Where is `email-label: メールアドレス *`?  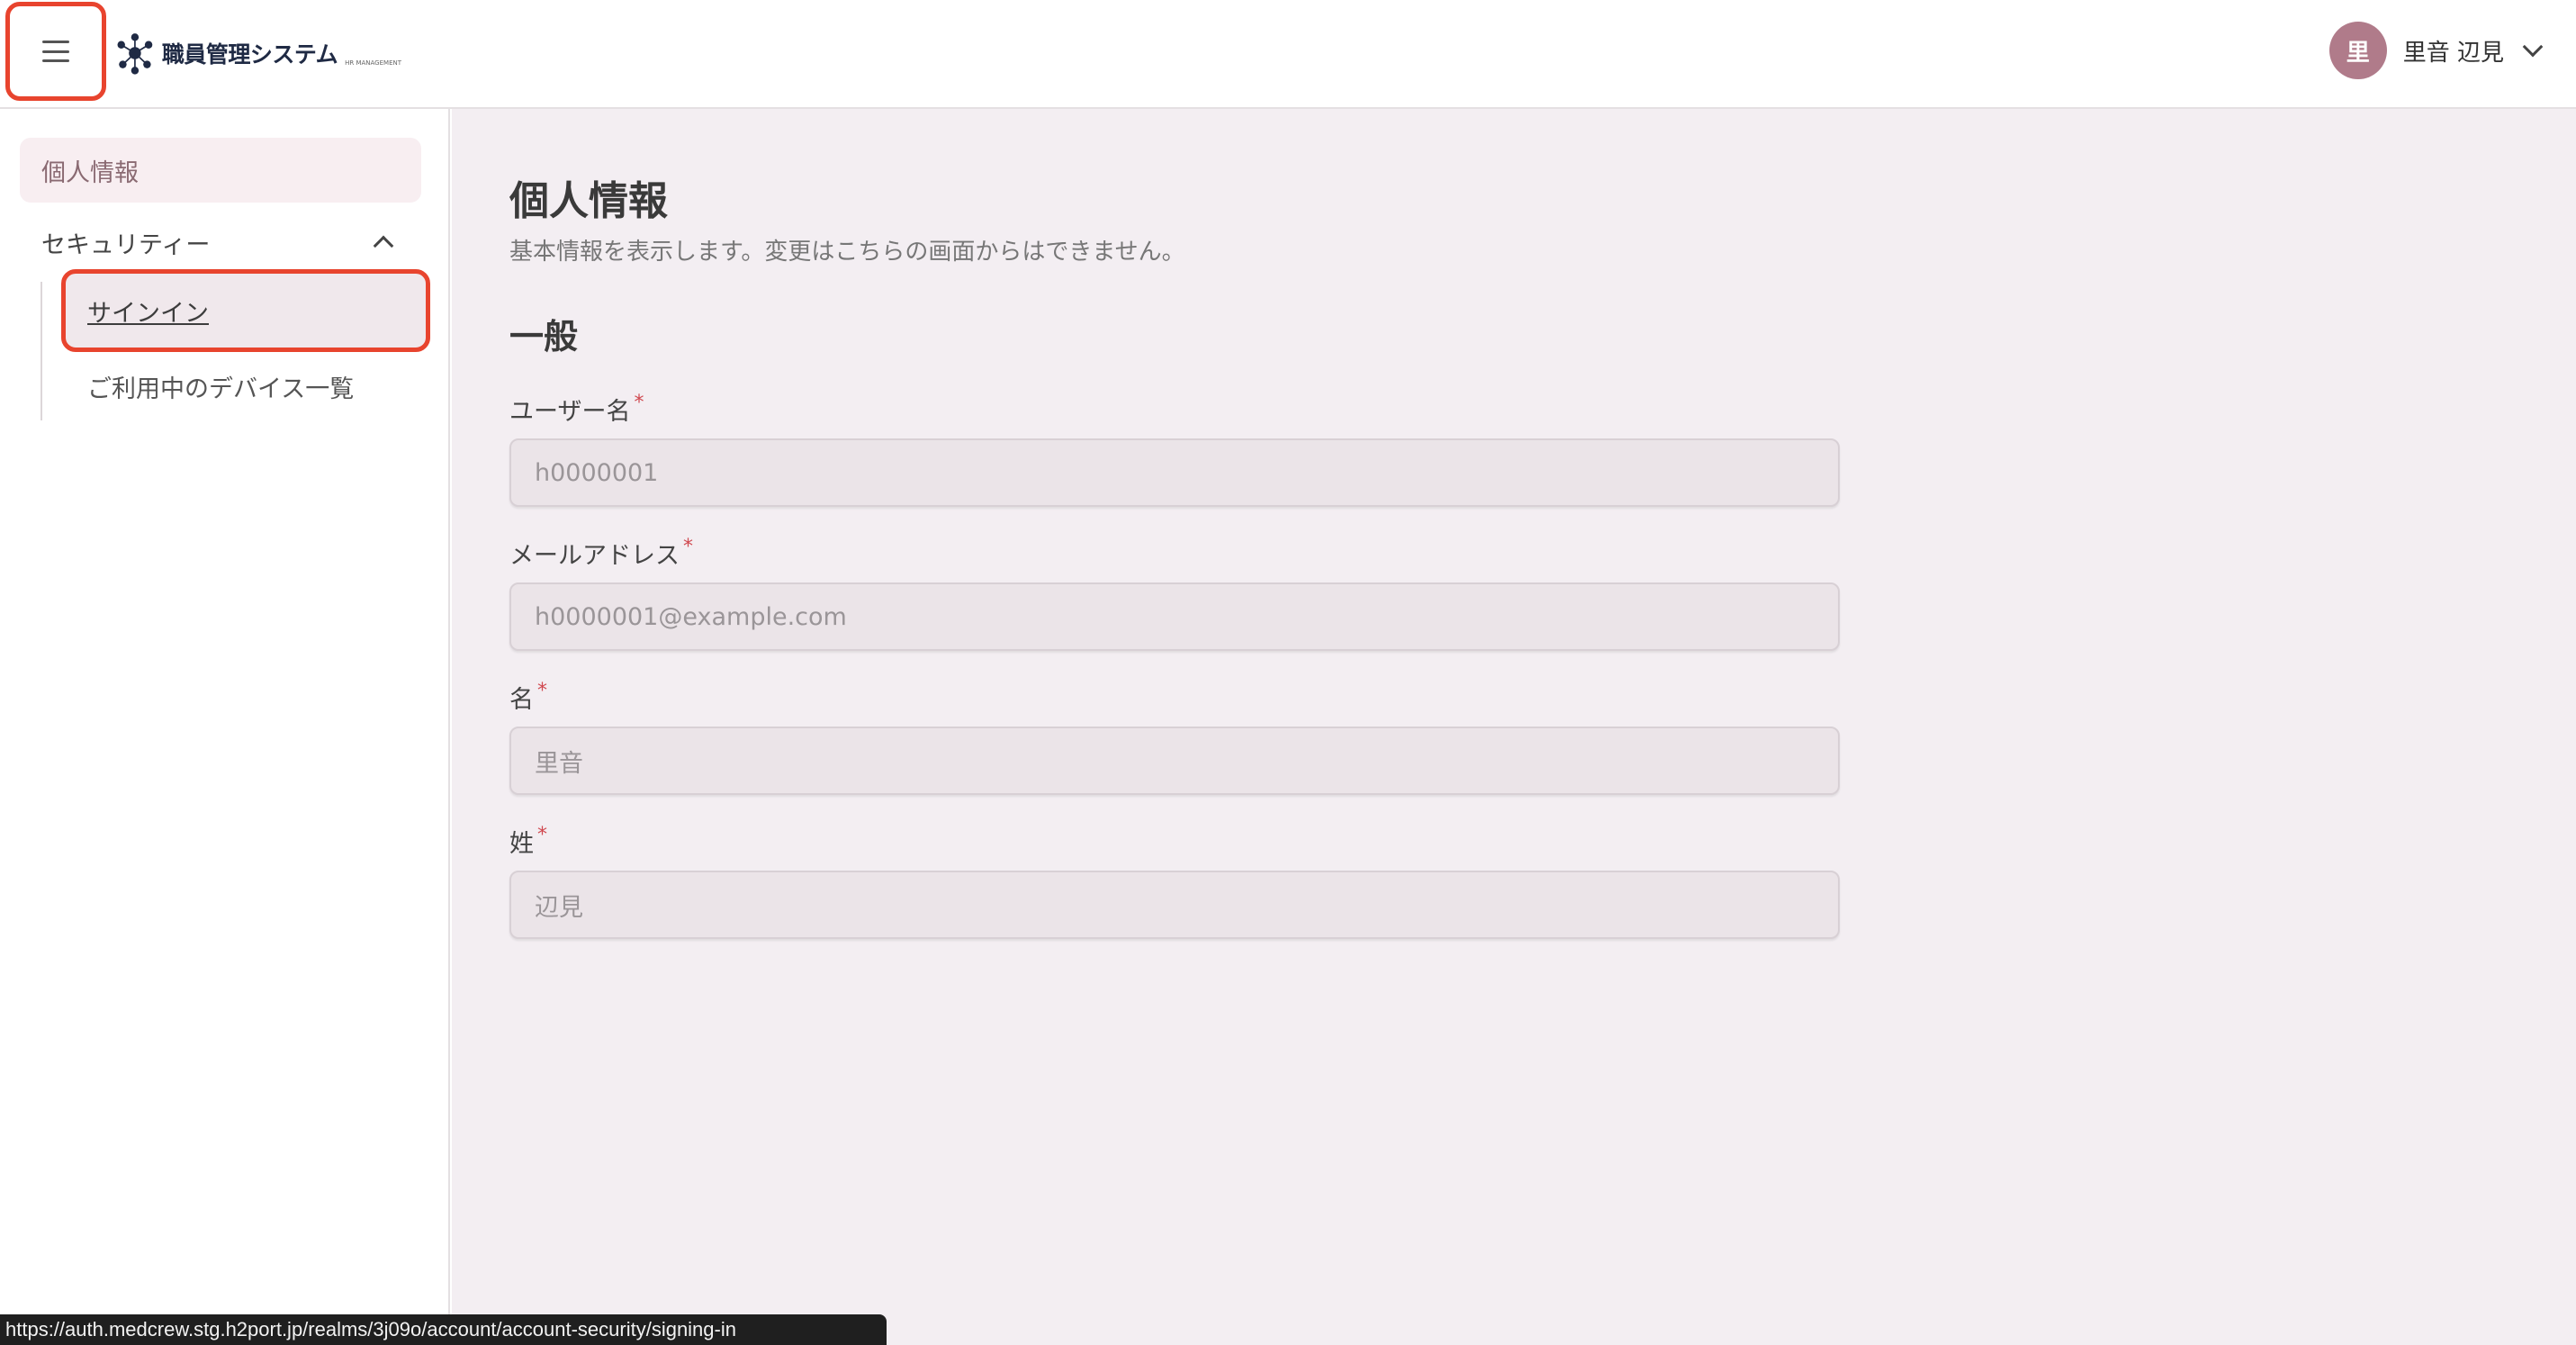 email-label: メールアドレス * is located at coordinates (601, 553).